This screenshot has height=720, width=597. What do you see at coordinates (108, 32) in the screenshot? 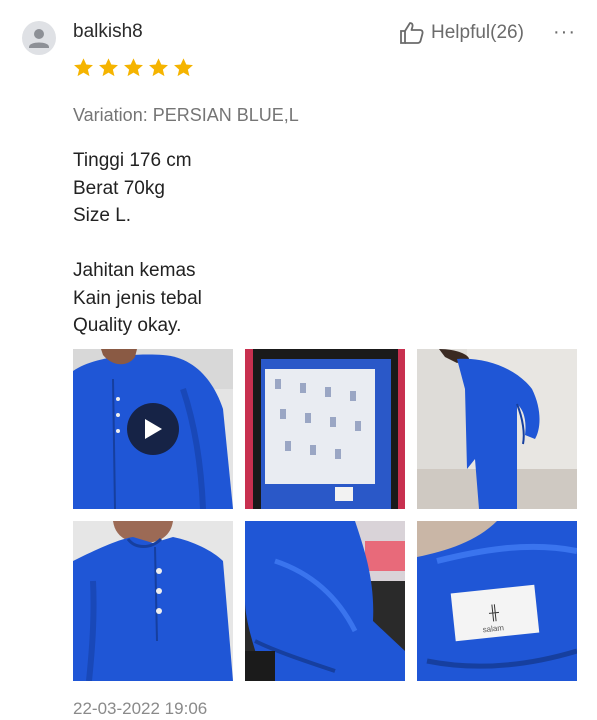
I see `reviewer-username: balkish8` at bounding box center [108, 32].